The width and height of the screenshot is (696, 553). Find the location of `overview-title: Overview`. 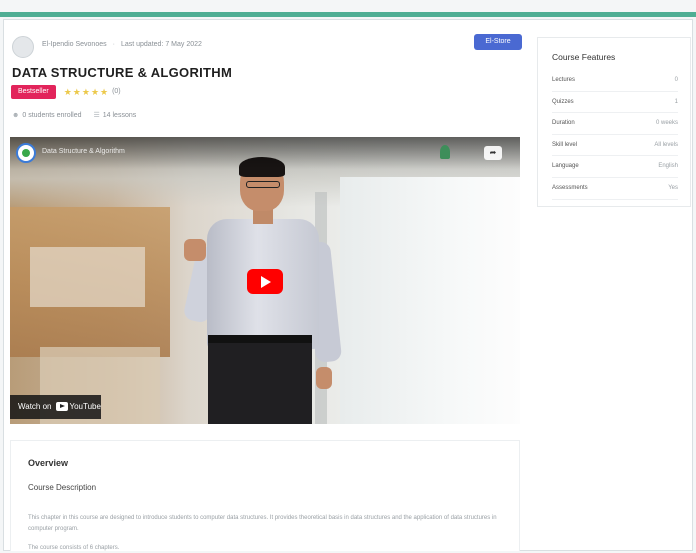

overview-title: Overview is located at coordinates (48, 463).